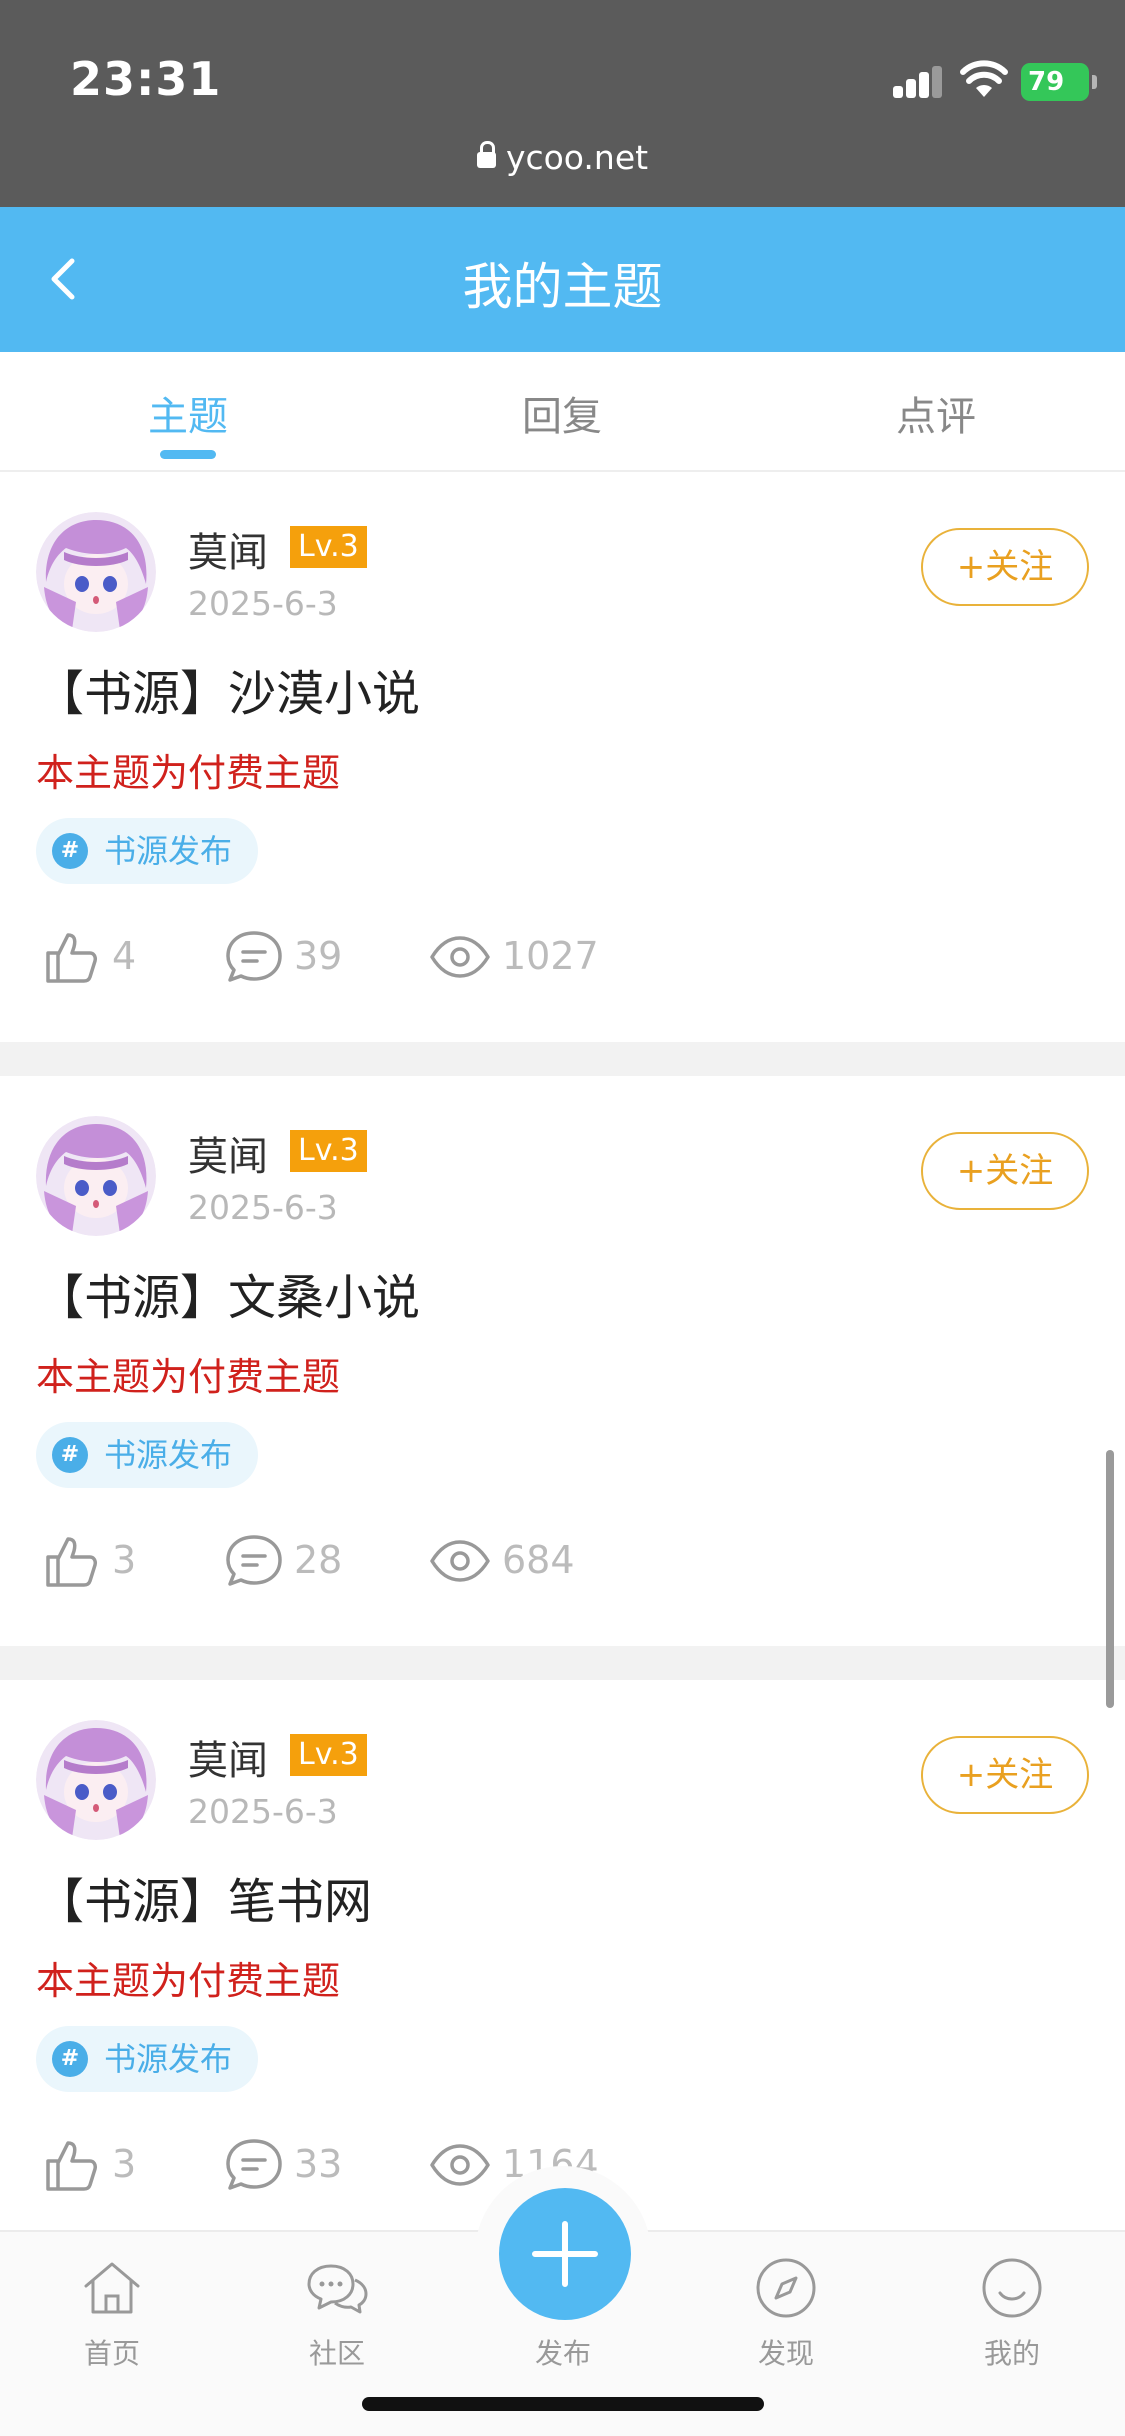 This screenshot has height=2436, width=1125. Describe the element at coordinates (146, 79) in the screenshot. I see `status-time: 23:31` at that location.